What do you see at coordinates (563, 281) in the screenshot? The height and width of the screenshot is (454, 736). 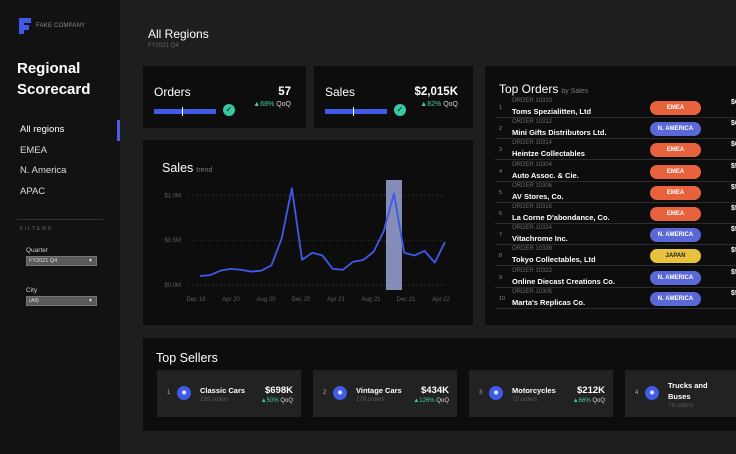 I see `customer-name: Online Diecast Creations Co.` at bounding box center [563, 281].